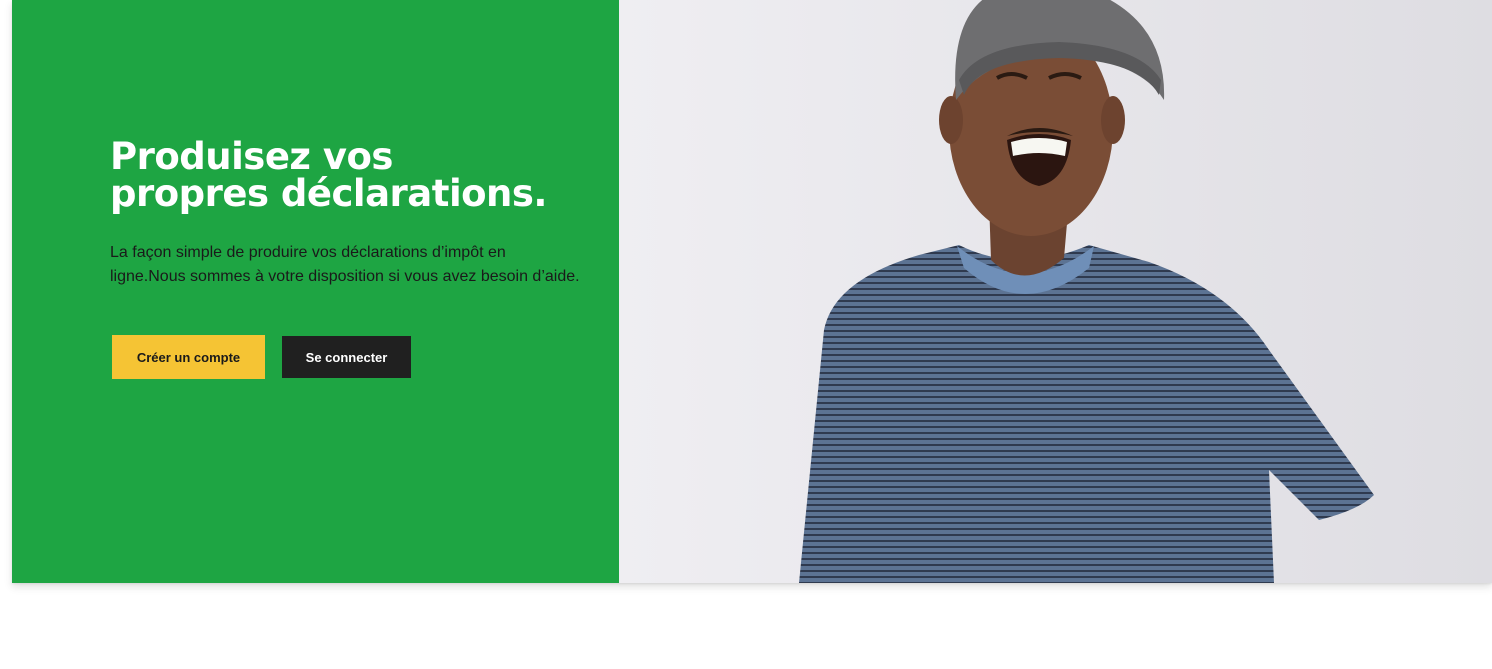  What do you see at coordinates (188, 357) in the screenshot?
I see `create-account-button: Créer un compte` at bounding box center [188, 357].